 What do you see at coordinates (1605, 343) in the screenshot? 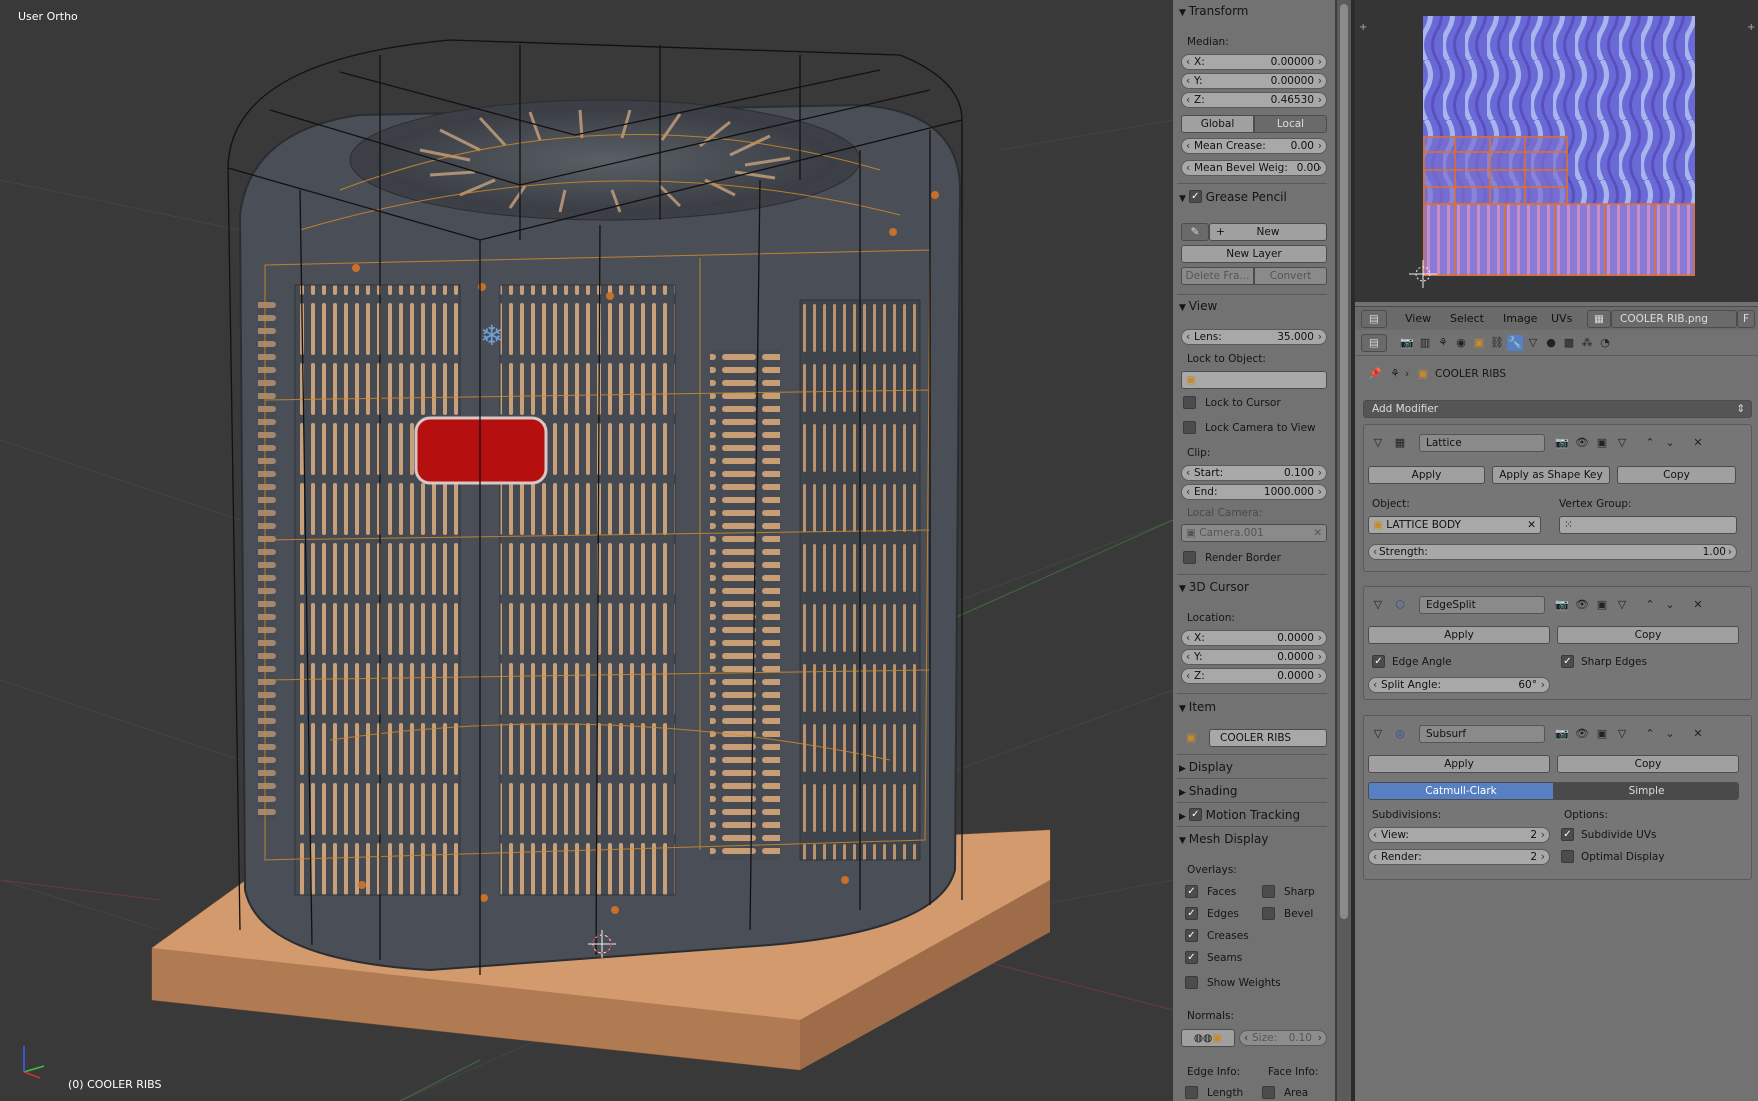
I see `physics-tab-icon: ◔` at bounding box center [1605, 343].